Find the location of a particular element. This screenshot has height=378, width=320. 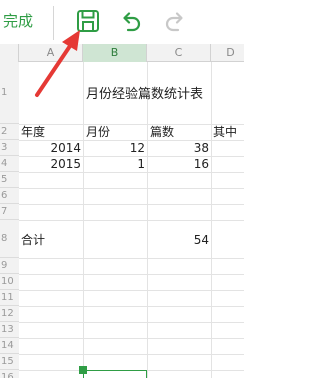

row-header: 7 is located at coordinates (9, 212).